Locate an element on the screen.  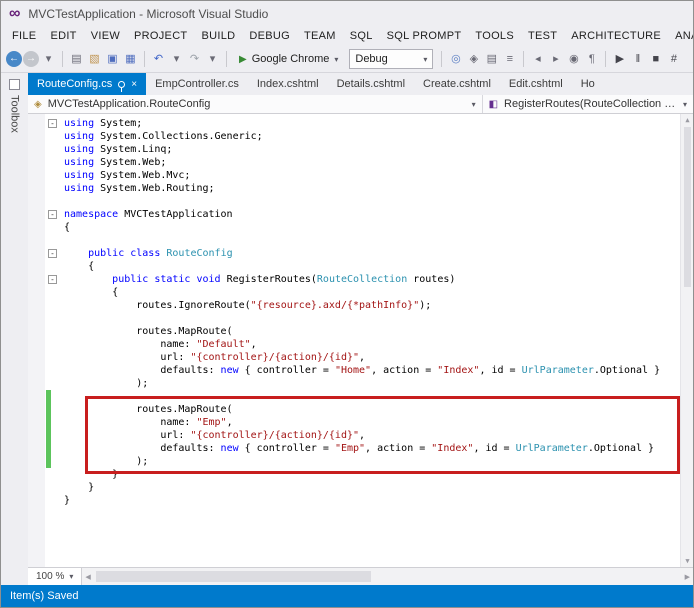
find-in-files-icon: ◈ is located at coordinates (473, 59).